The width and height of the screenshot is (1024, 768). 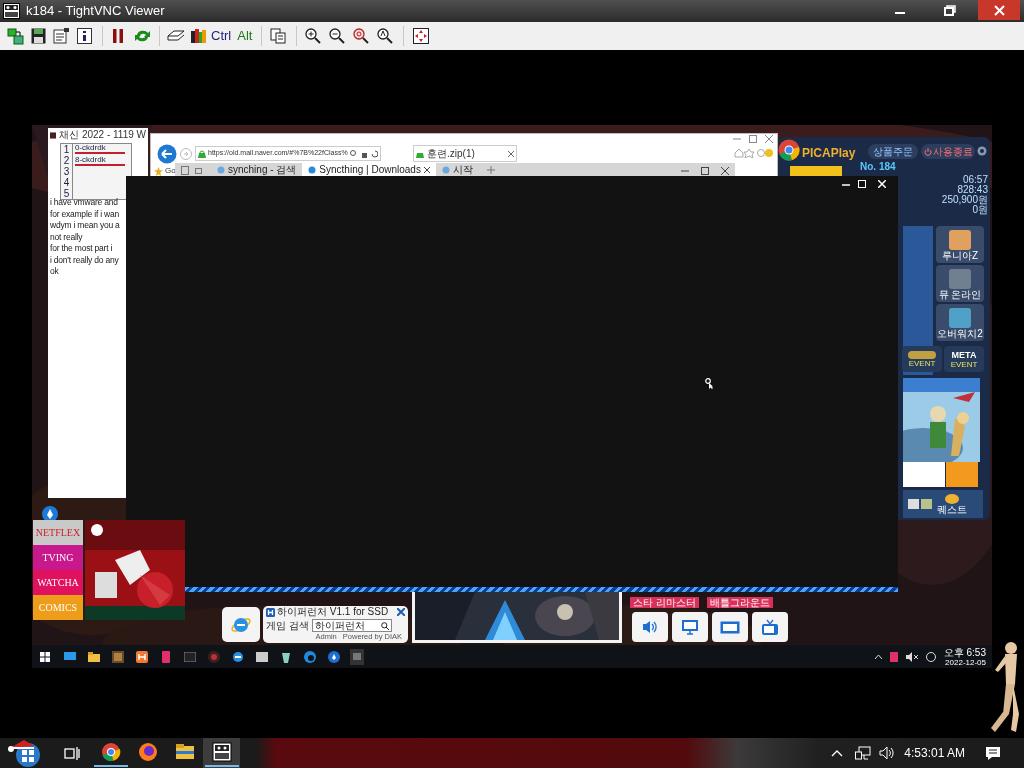 I want to click on zoom-out-icon, so click(x=337, y=36).